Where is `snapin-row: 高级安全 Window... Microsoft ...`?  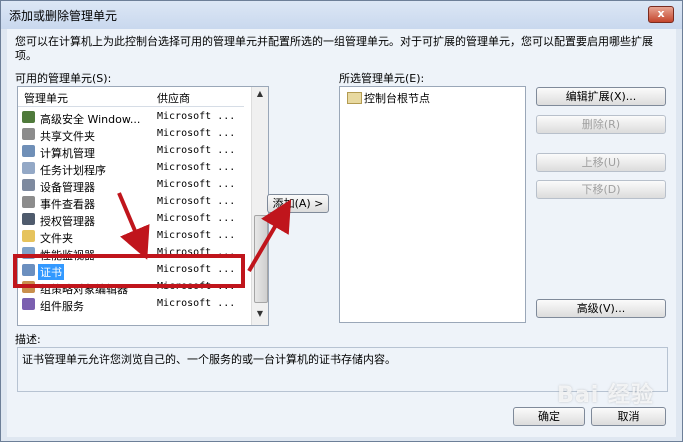 snapin-row: 高级安全 Window... Microsoft ... is located at coordinates (131, 117).